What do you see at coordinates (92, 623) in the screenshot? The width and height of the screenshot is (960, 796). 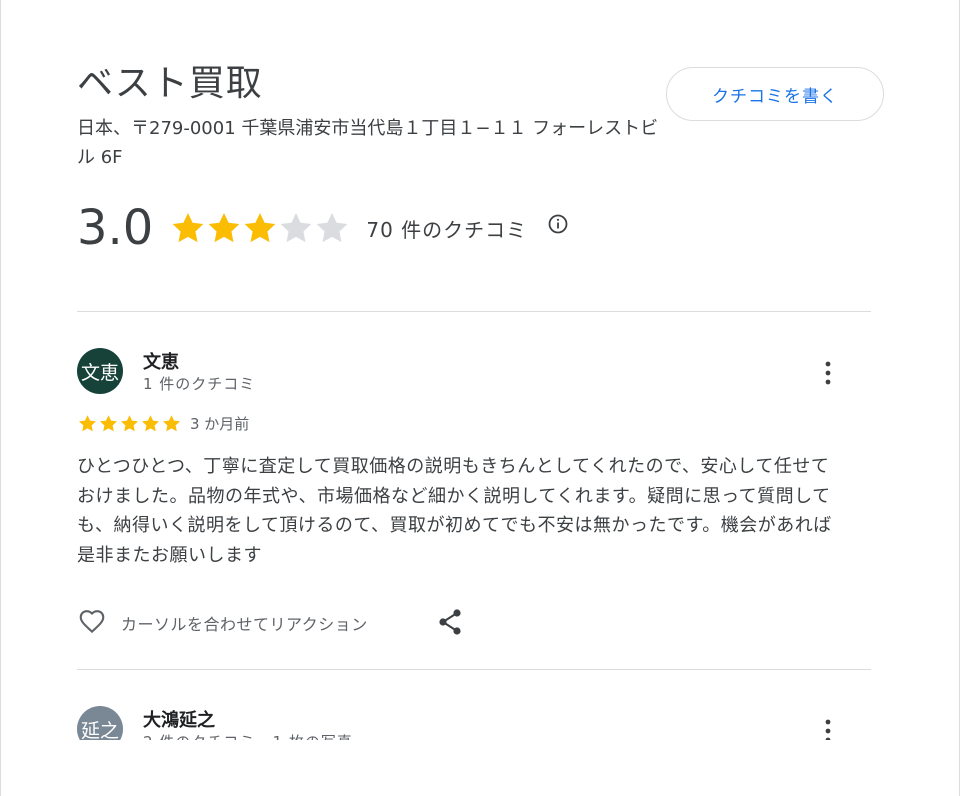 I see `heart-icon` at bounding box center [92, 623].